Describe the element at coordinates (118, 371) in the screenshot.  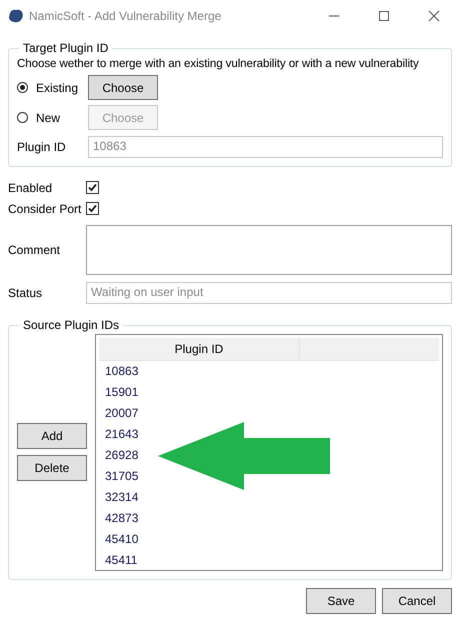
I see `list-item: 10863` at that location.